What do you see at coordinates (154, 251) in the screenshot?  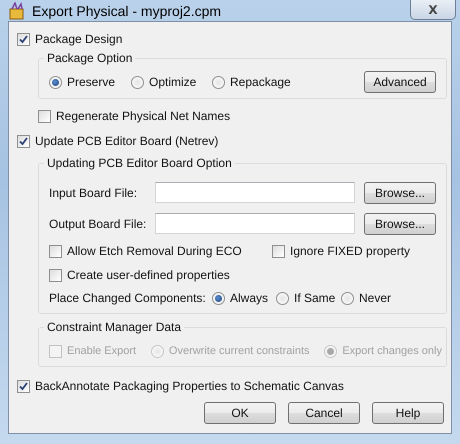 I see `checkbox-label: Allow Etch Removal During ECO` at bounding box center [154, 251].